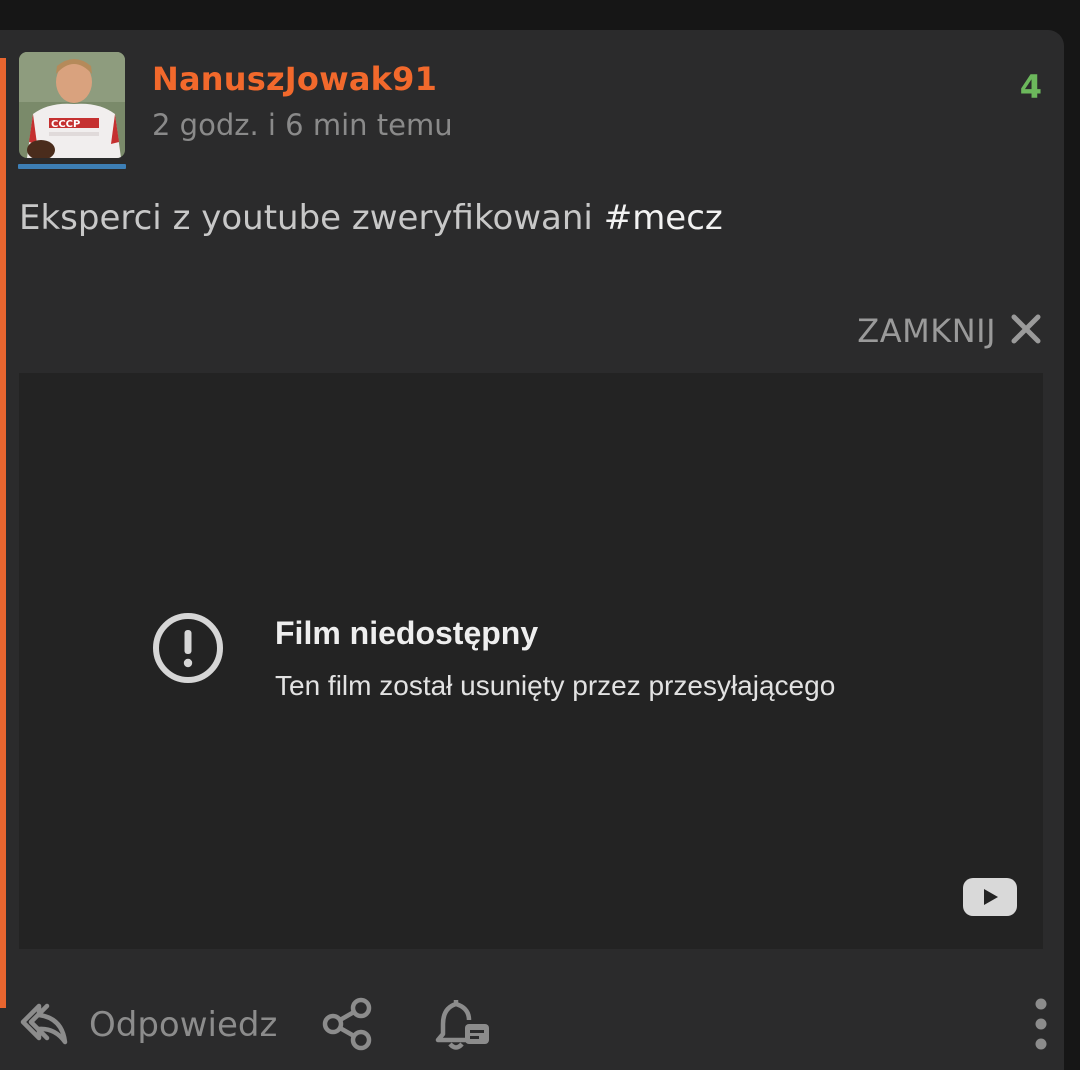 Image resolution: width=1080 pixels, height=1070 pixels. I want to click on alert-circle-icon, so click(188, 650).